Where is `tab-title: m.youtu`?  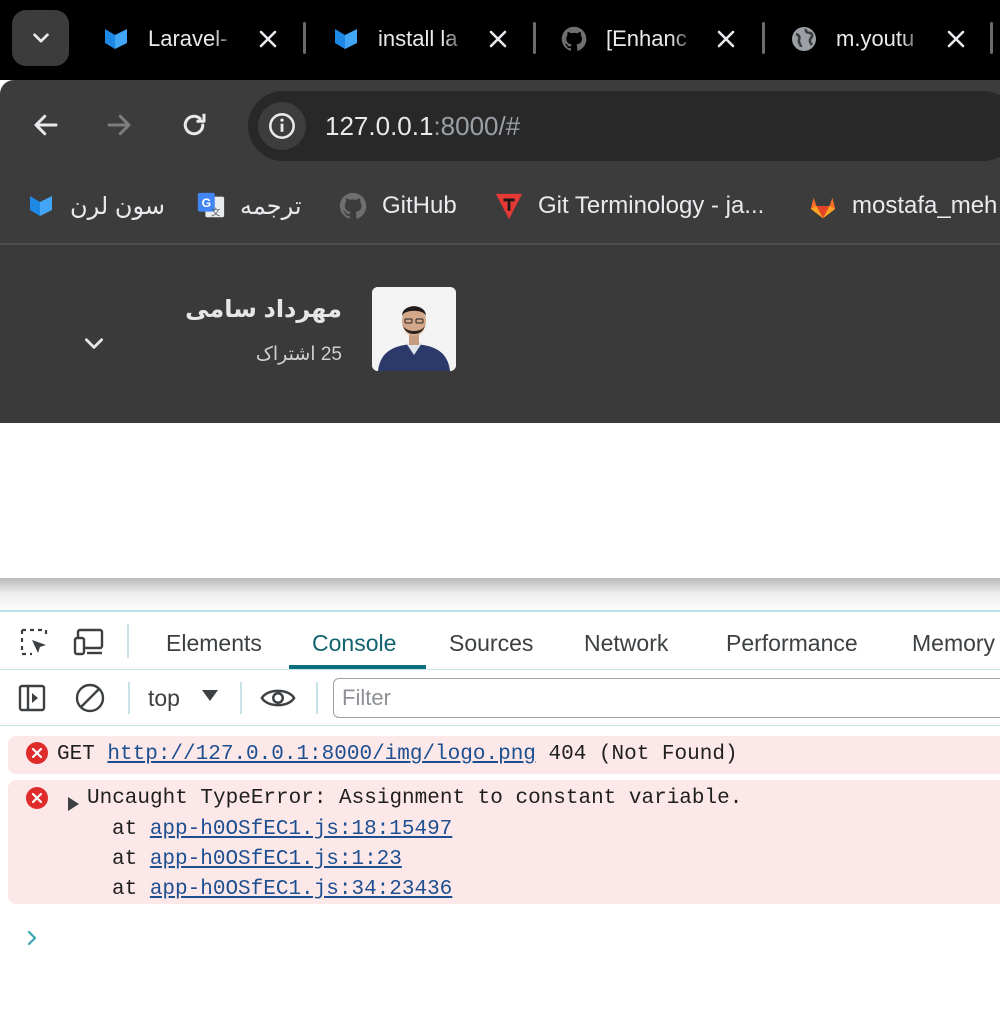
tab-title: m.youtu is located at coordinates (875, 38).